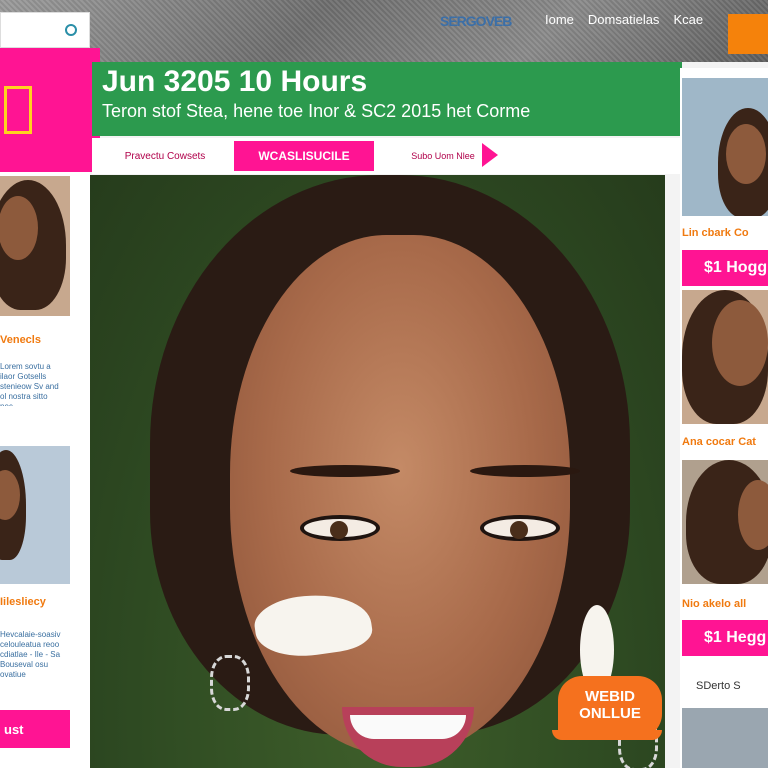 The height and width of the screenshot is (768, 768). Describe the element at coordinates (490, 155) in the screenshot. I see `chevron-right-icon` at that location.